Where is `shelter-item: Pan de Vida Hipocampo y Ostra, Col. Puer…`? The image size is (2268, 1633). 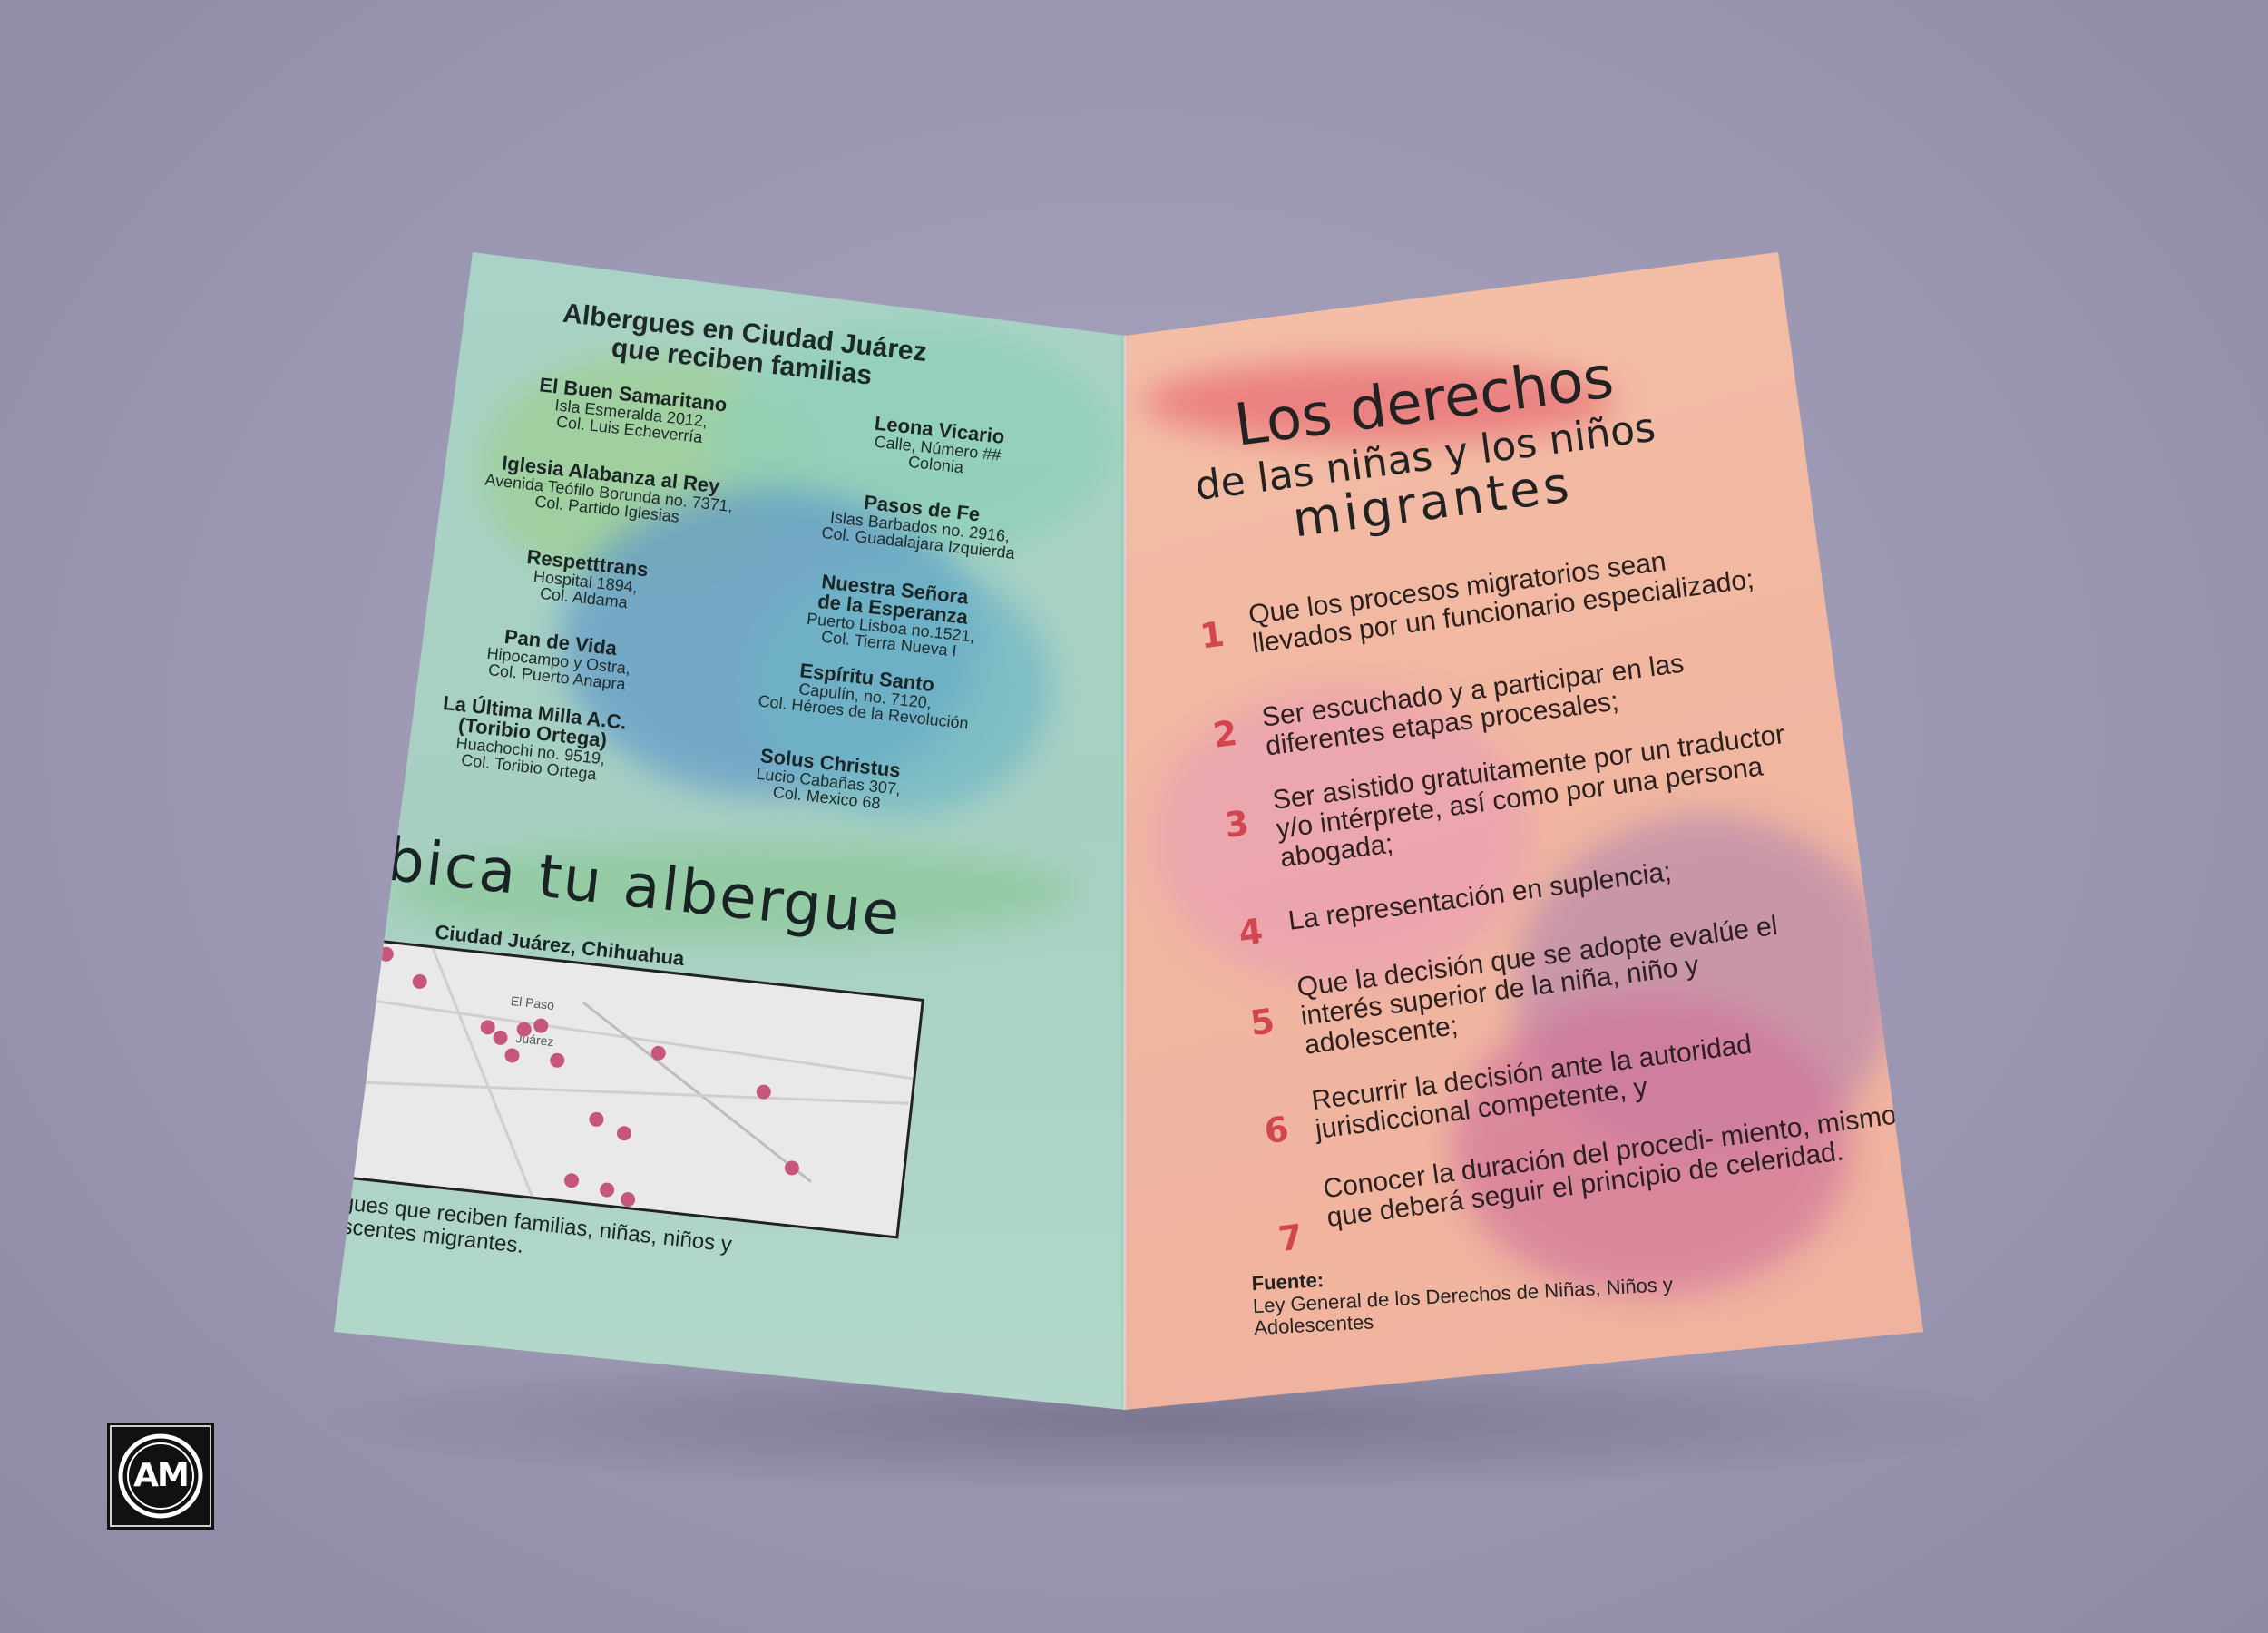 shelter-item: Pan de Vida Hipocampo y Ostra, Col. Puer… is located at coordinates (559, 659).